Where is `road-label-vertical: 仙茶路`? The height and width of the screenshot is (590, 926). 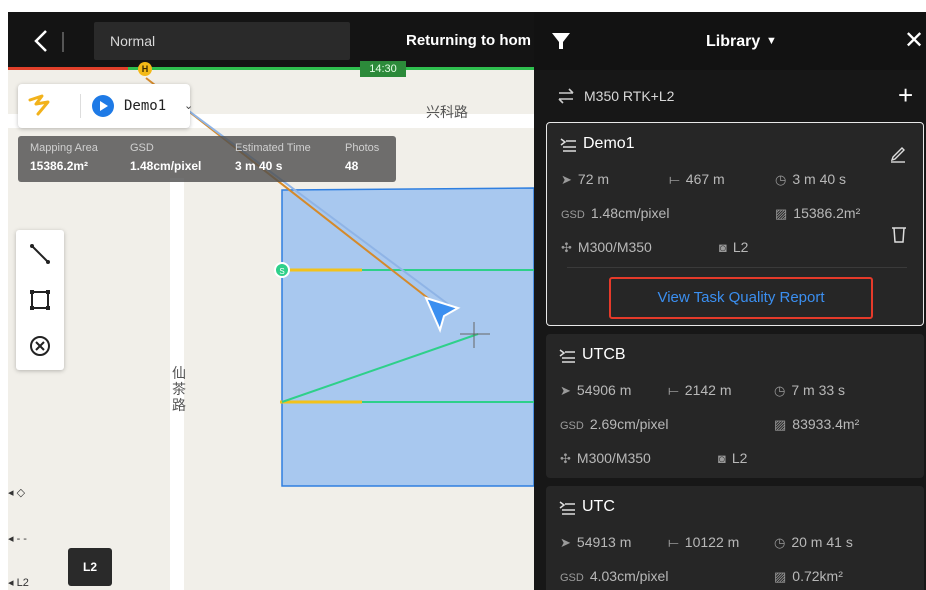 road-label-vertical: 仙茶路 is located at coordinates (179, 390).